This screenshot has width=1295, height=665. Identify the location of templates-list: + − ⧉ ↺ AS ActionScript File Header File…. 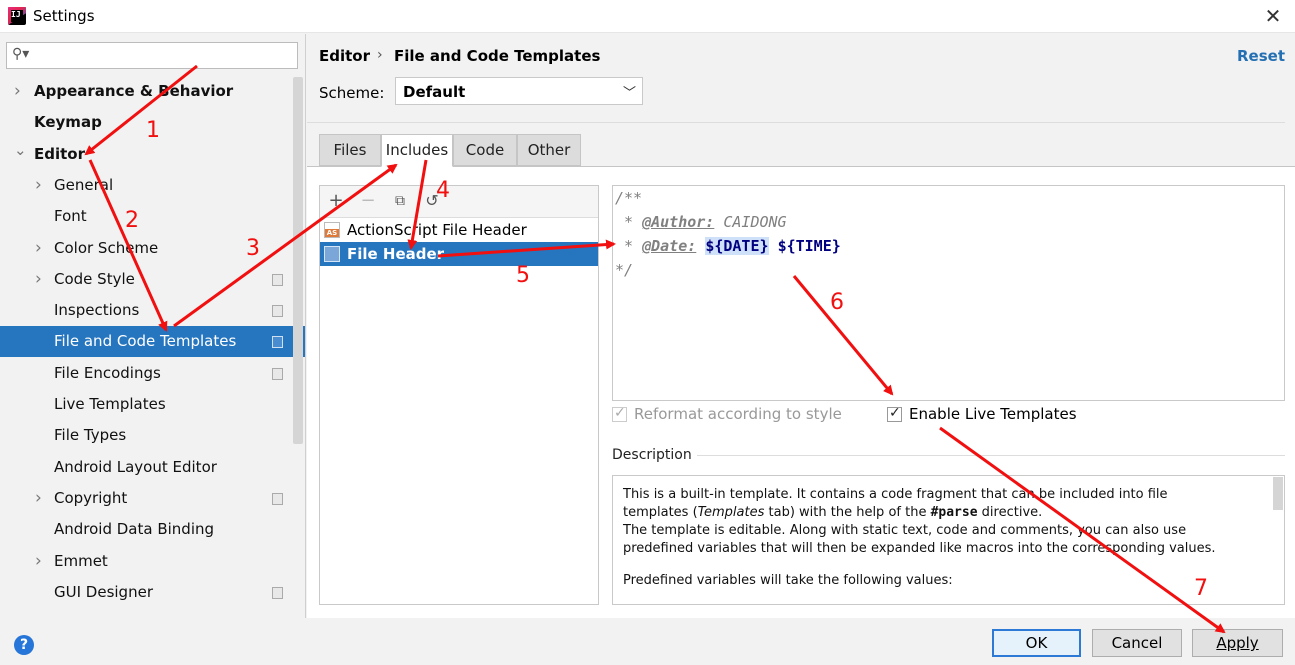
(459, 395).